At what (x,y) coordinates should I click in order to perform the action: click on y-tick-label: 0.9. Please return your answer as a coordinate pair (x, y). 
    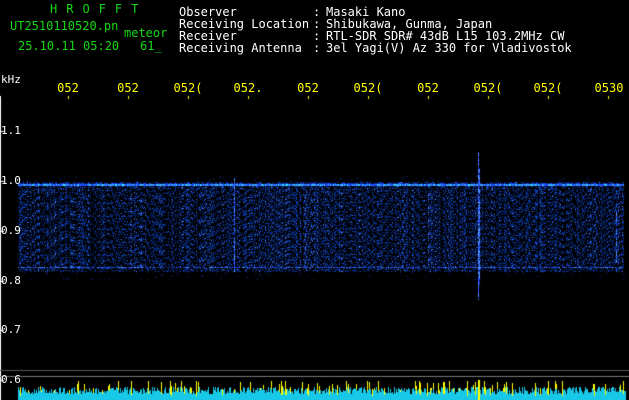
    Looking at the image, I should click on (11, 230).